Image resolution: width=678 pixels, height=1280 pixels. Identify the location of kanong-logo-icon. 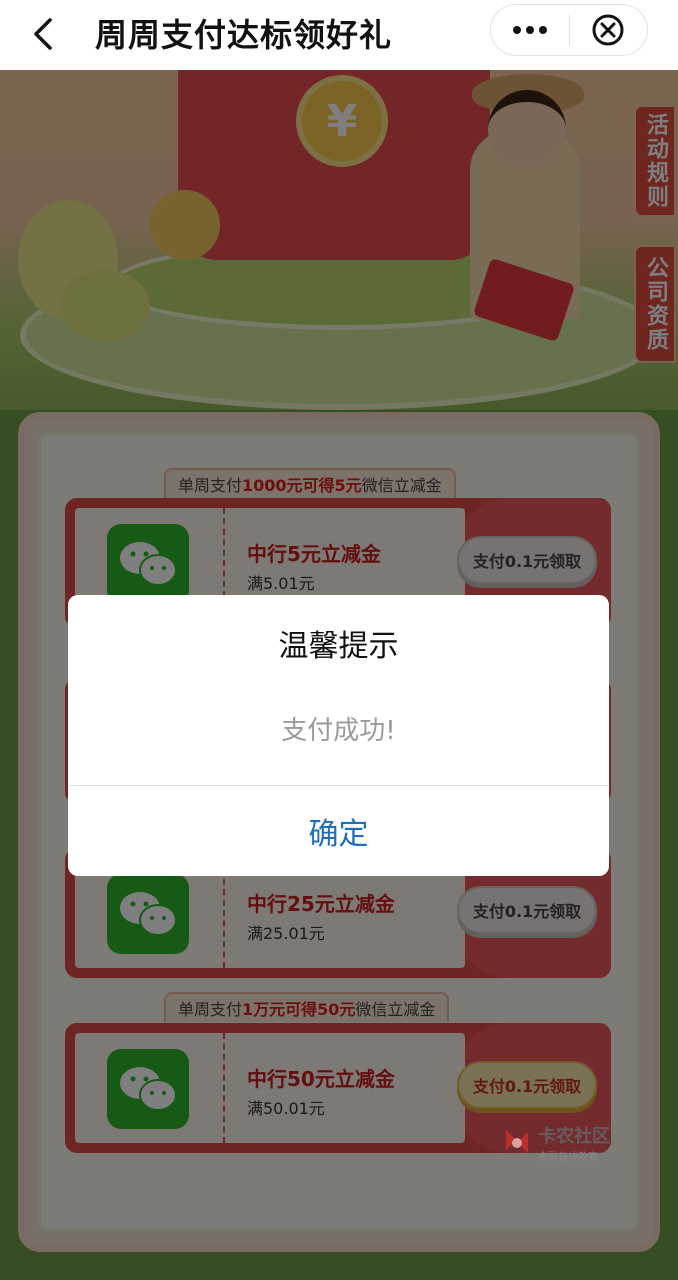
(517, 1143).